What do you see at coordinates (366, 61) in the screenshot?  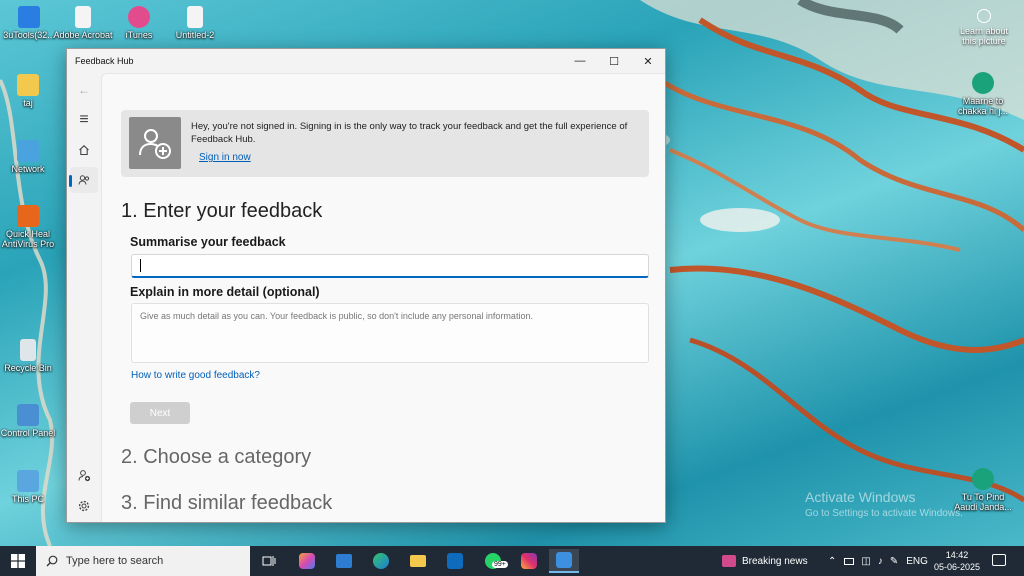 I see `title-bar: Feedback Hub — ☐ ✕` at bounding box center [366, 61].